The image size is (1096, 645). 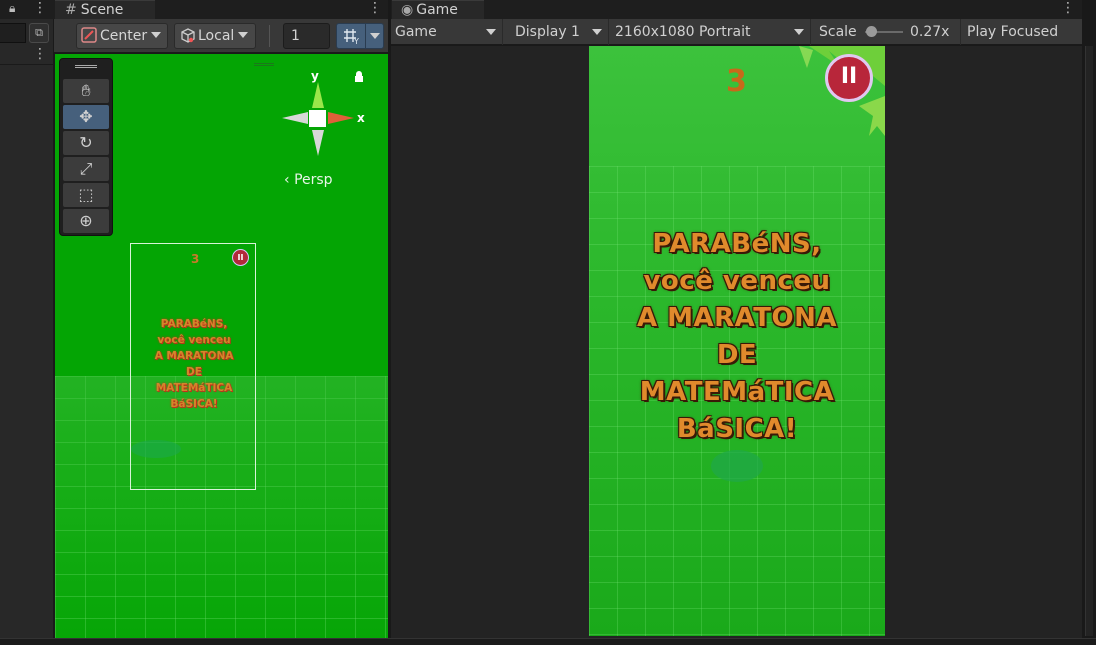 I want to click on neg-y-axis-cone, so click(x=318, y=143).